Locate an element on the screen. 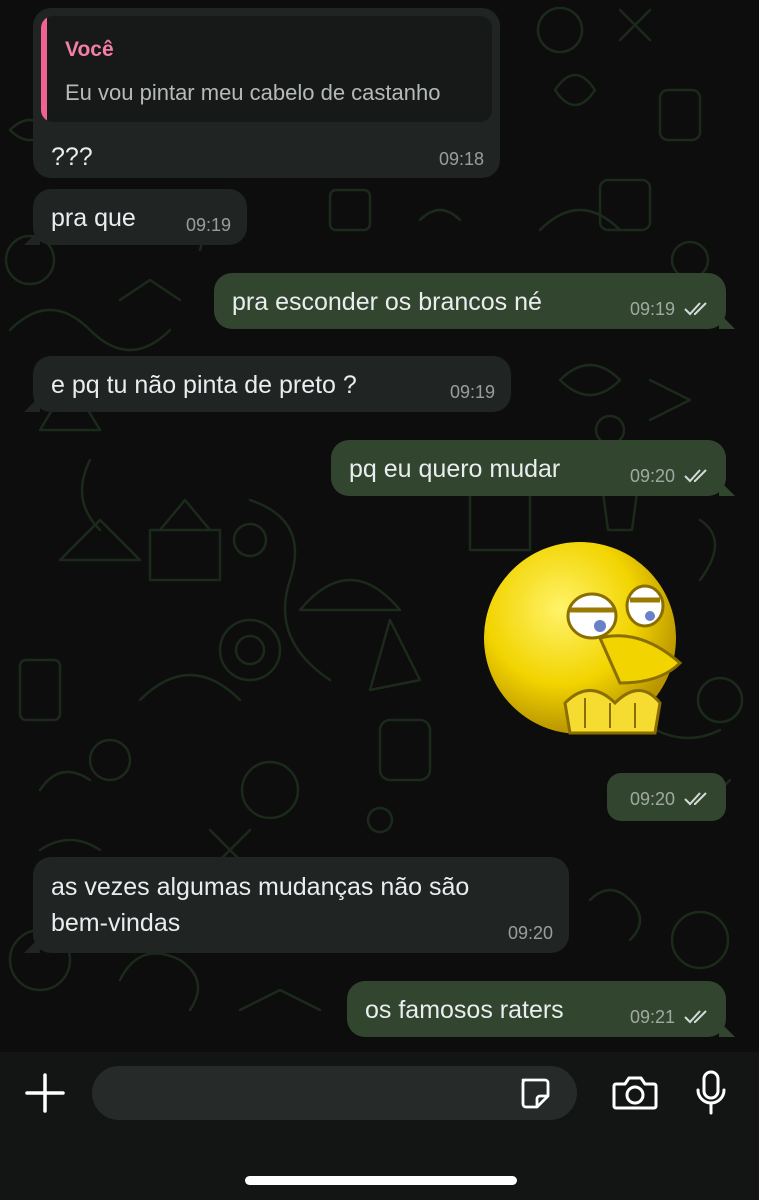 The height and width of the screenshot is (1200, 759). message-text: pq eu quero mudar is located at coordinates (455, 469).